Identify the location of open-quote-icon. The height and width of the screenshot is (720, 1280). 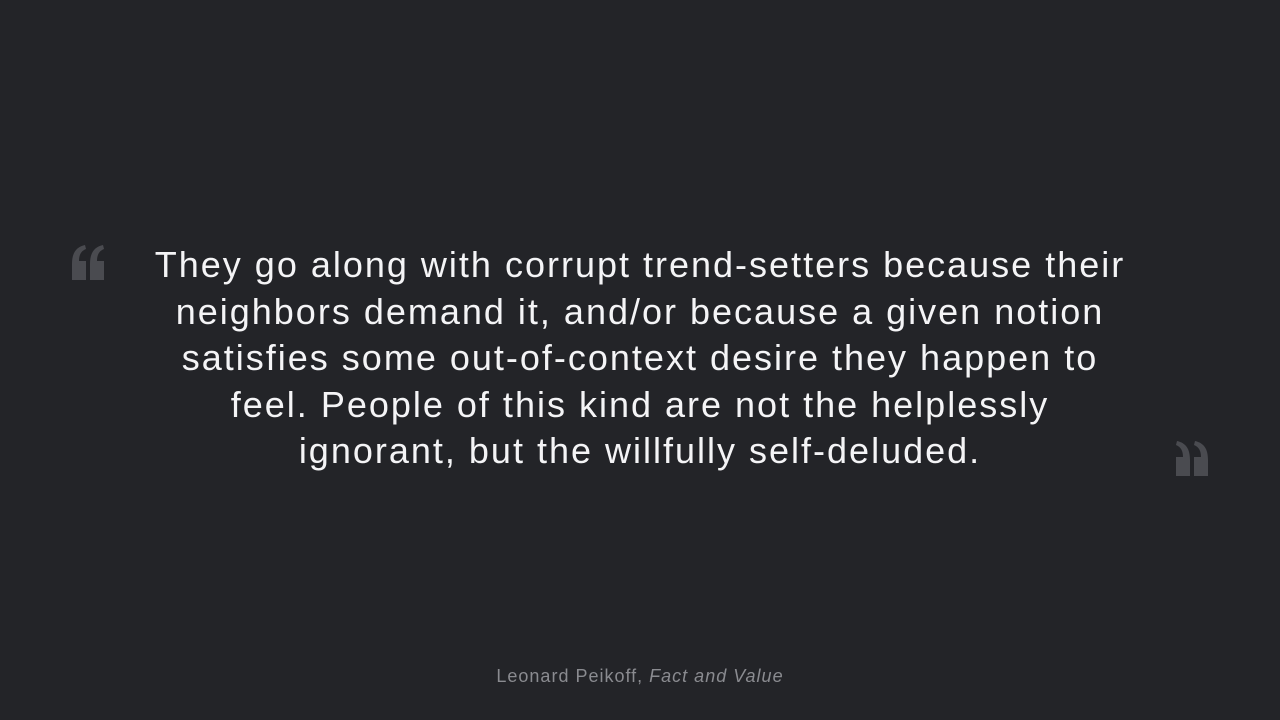
(88, 262).